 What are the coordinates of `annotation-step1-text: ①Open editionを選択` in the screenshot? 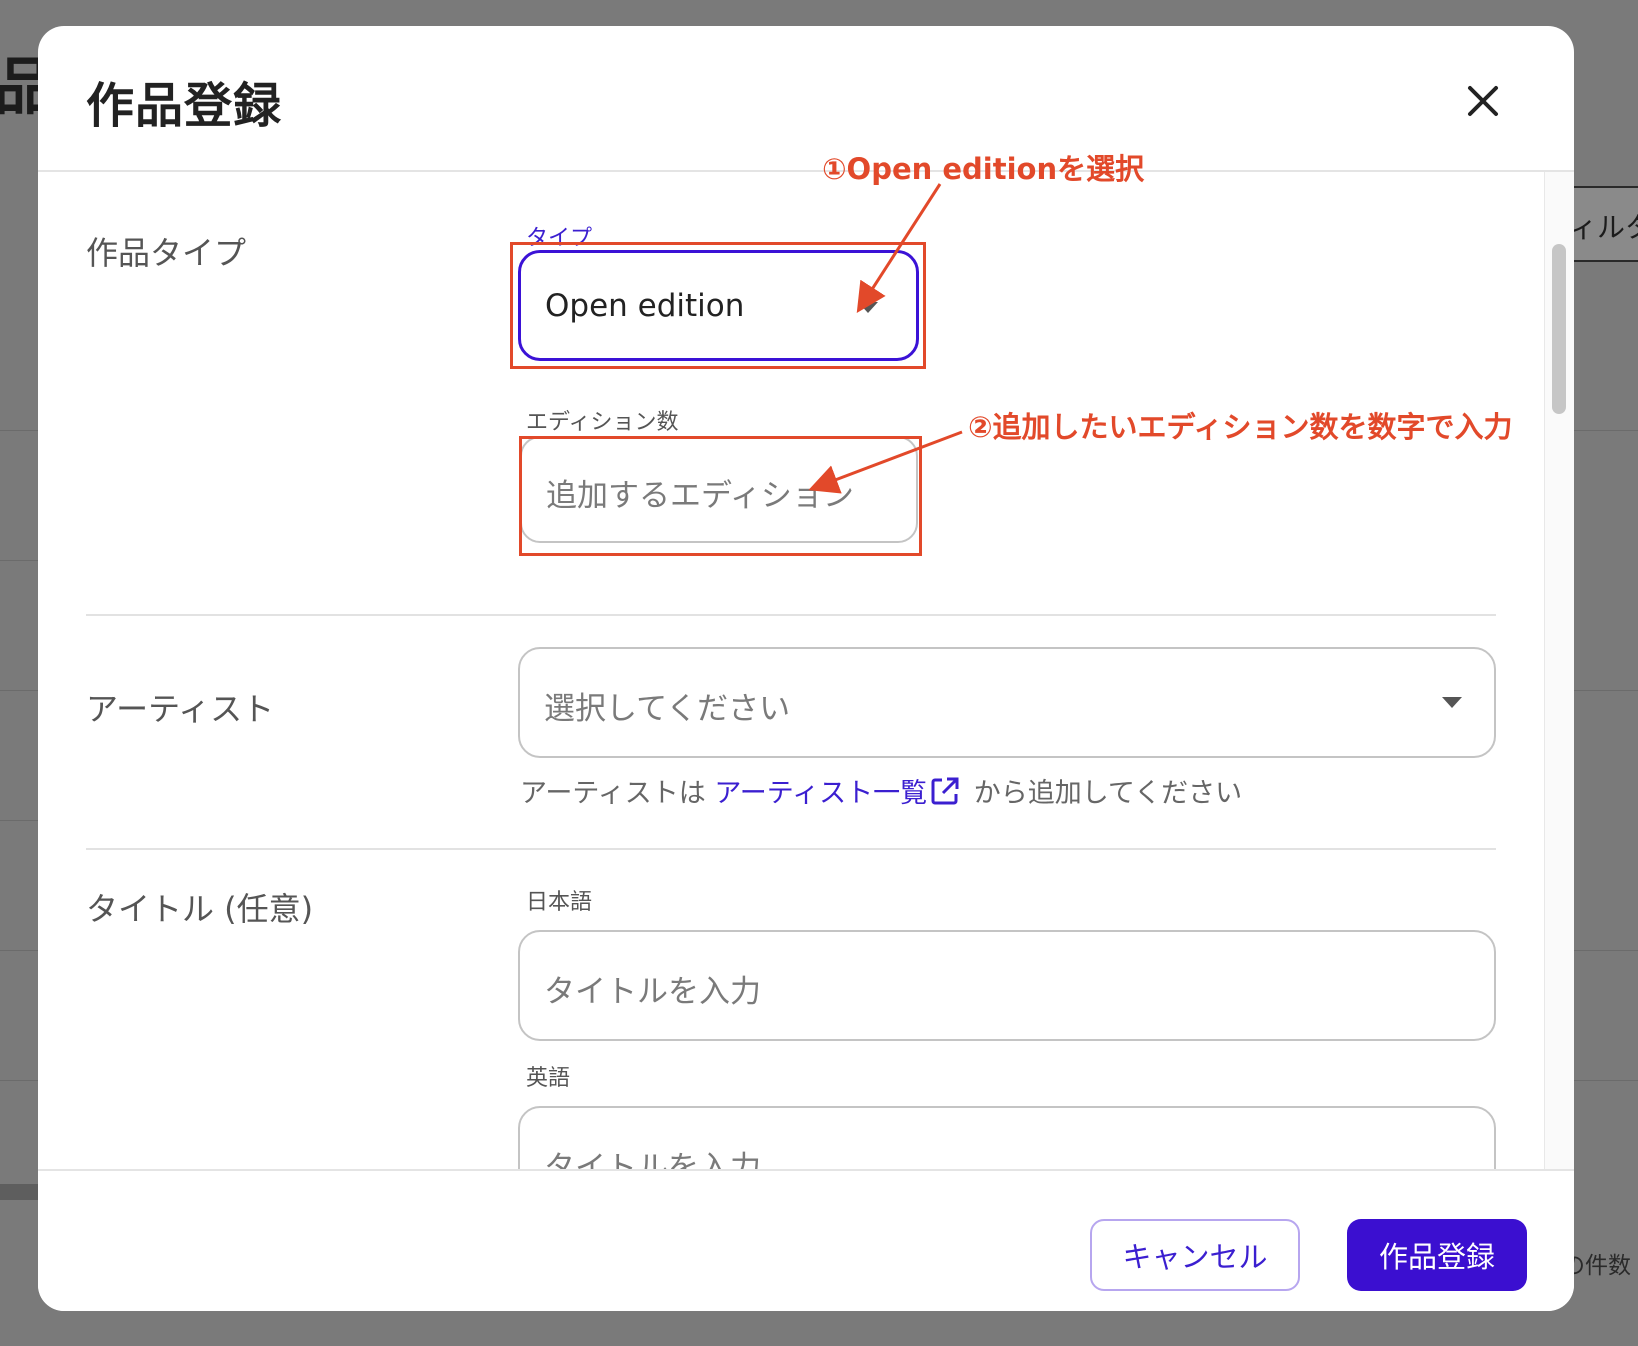 It's located at (983, 169).